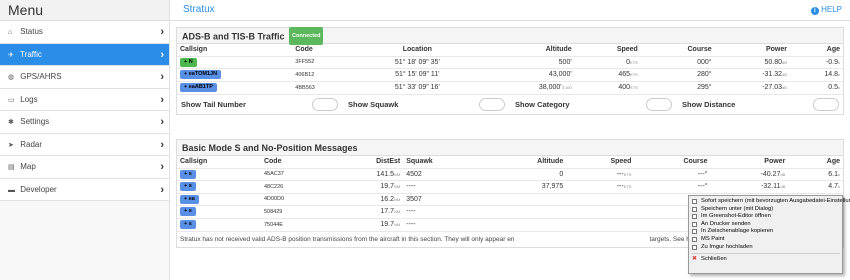 Image resolution: width=850 pixels, height=280 pixels. Describe the element at coordinates (189, 199) in the screenshot. I see `callsign-button: + ea` at that location.